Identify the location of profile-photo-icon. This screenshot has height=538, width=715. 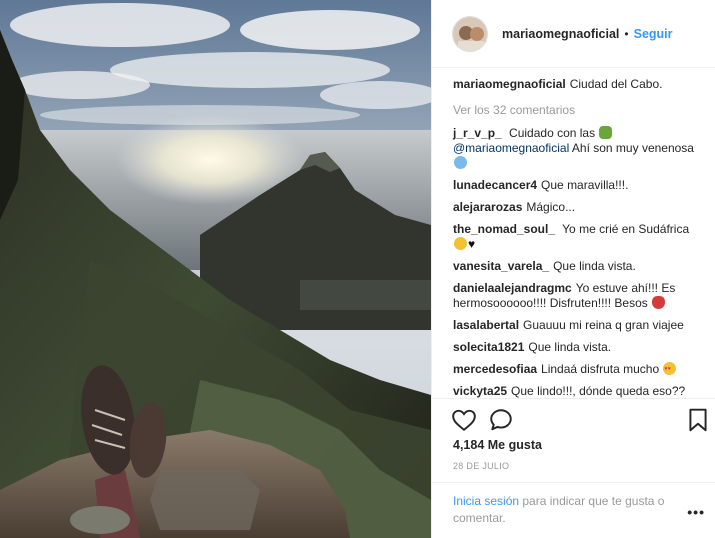
(470, 33).